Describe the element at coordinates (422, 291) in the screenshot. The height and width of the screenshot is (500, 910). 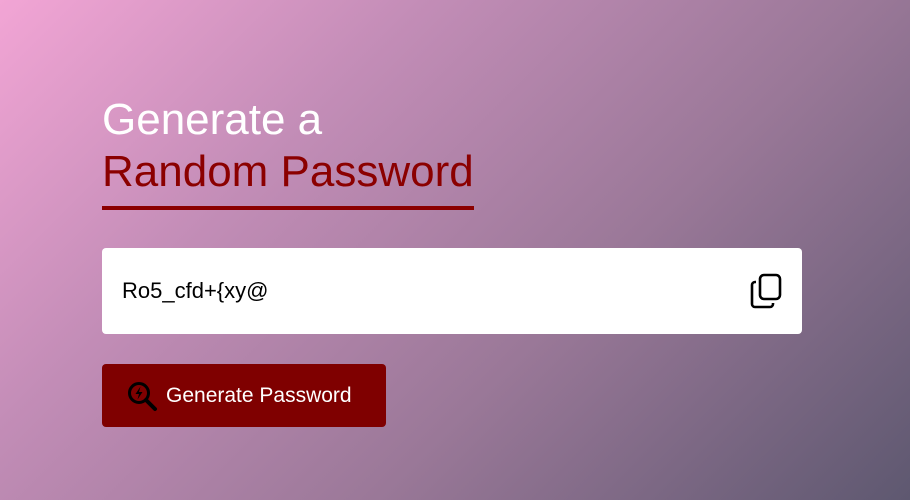
I see `password-output-field` at that location.